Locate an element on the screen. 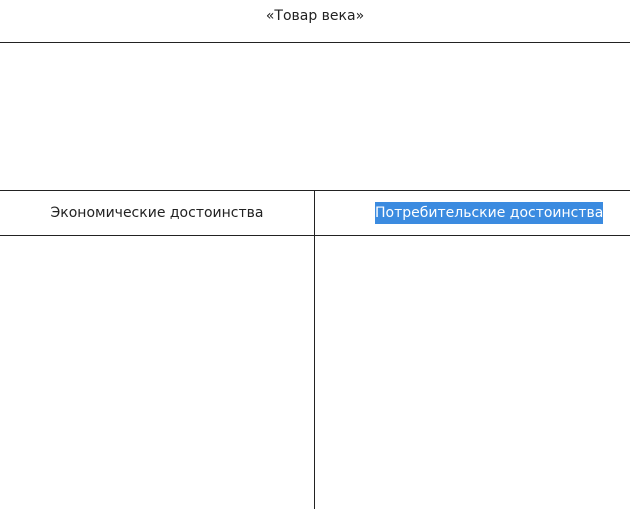  title-row: «Товар века» is located at coordinates (315, 21).